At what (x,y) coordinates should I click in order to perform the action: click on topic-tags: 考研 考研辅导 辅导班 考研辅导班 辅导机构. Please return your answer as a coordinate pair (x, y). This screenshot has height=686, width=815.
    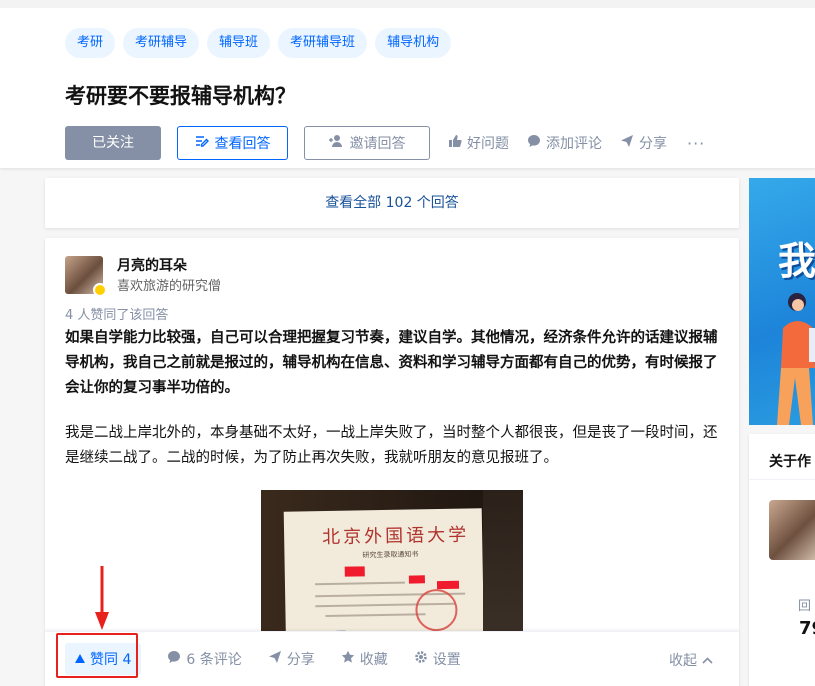
    Looking at the image, I should click on (258, 43).